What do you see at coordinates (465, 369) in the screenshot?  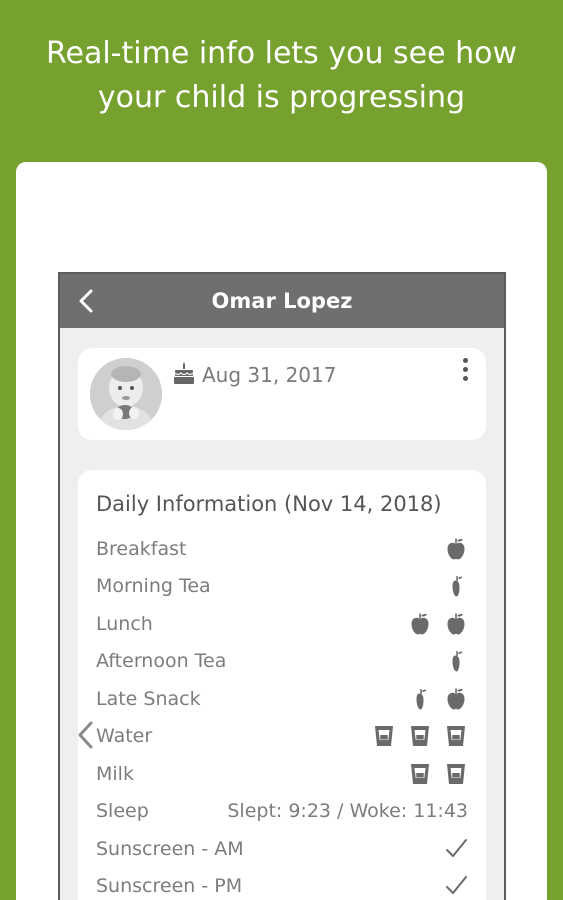 I see `more-options-button` at bounding box center [465, 369].